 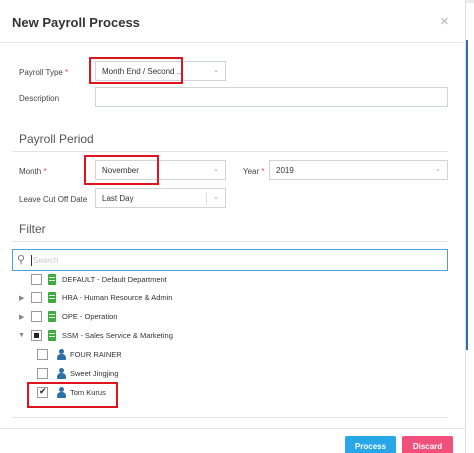 What do you see at coordinates (467, 195) in the screenshot?
I see `background-page-edge` at bounding box center [467, 195].